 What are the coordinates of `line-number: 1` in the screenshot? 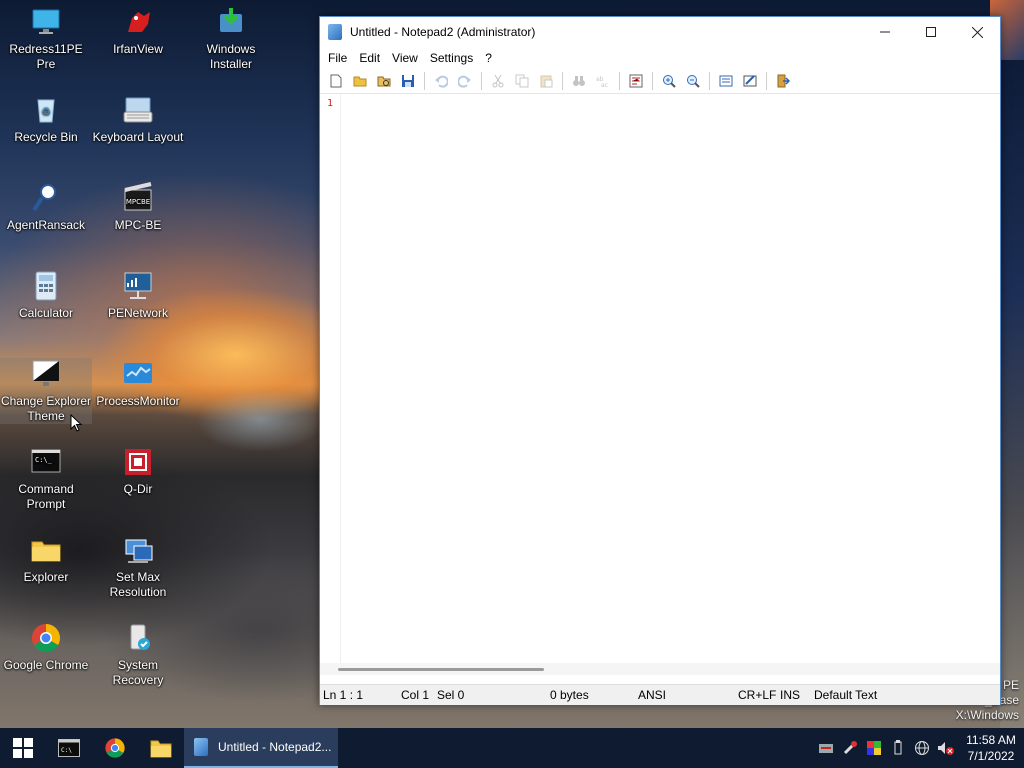 It's located at (330, 103).